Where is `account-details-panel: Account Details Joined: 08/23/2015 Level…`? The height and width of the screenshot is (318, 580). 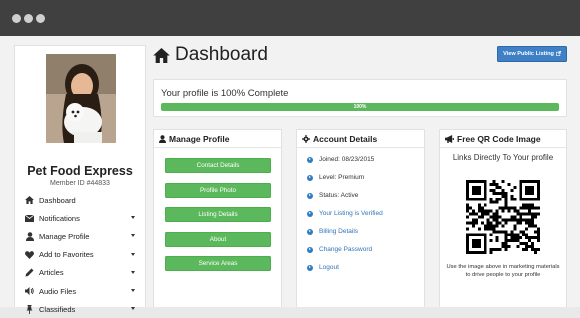 account-details-panel: Account Details Joined: 08/23/2015 Level… is located at coordinates (360, 218).